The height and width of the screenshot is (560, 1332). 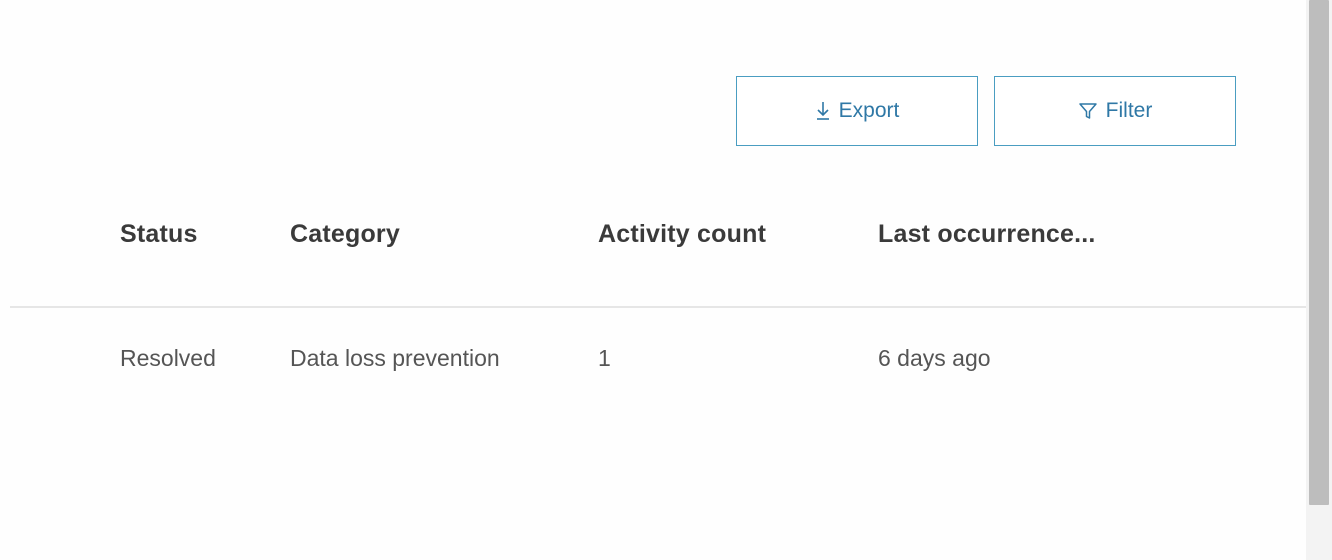 I want to click on cell-last-occurrence: 6 days ago, so click(x=934, y=358).